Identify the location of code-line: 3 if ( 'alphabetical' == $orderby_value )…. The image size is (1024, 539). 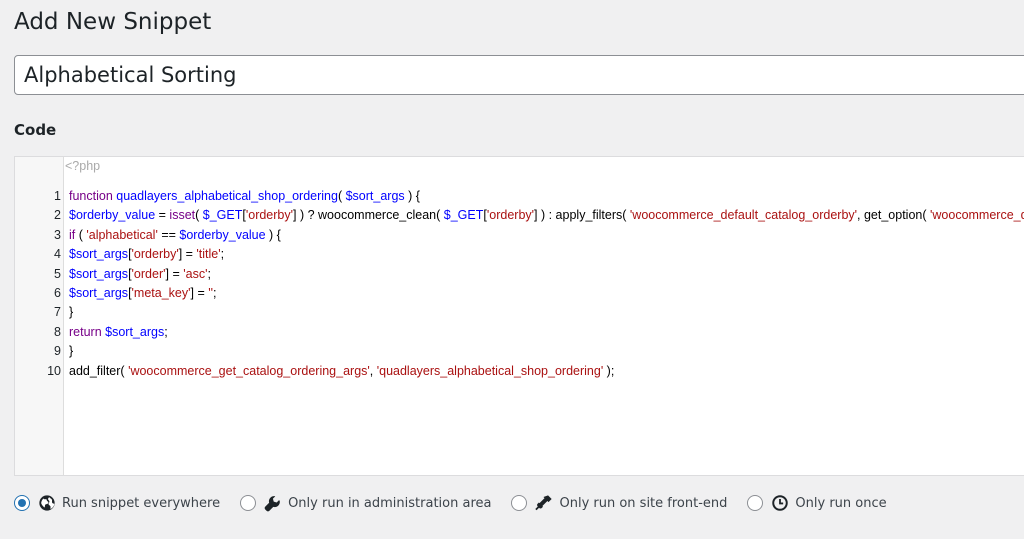
(519, 235).